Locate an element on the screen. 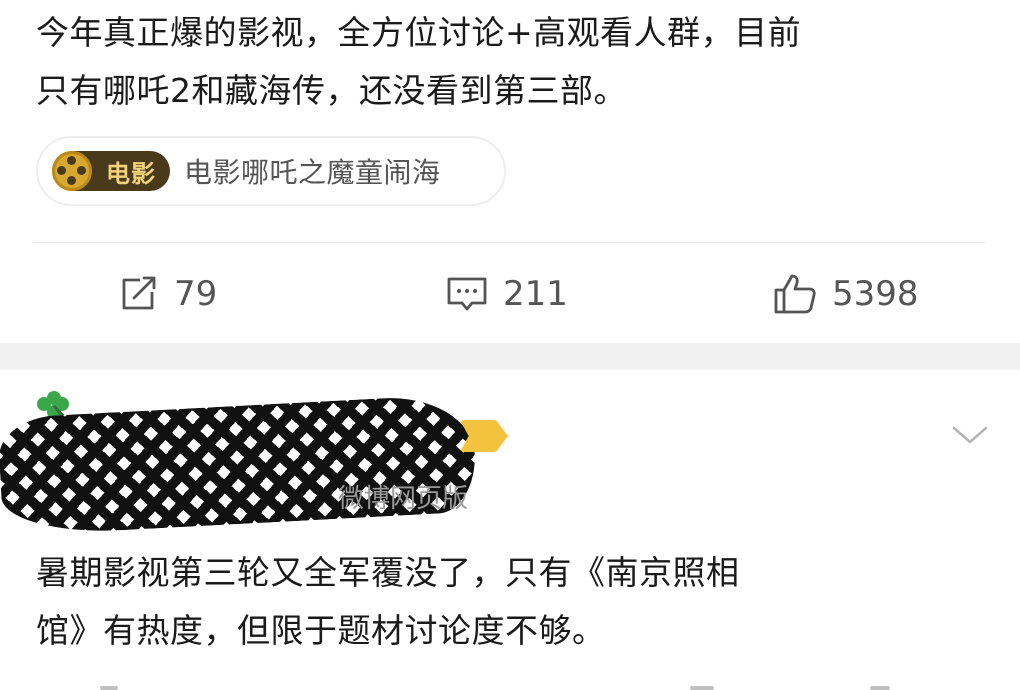 The height and width of the screenshot is (690, 1020). like-button: 5398 is located at coordinates (845, 294).